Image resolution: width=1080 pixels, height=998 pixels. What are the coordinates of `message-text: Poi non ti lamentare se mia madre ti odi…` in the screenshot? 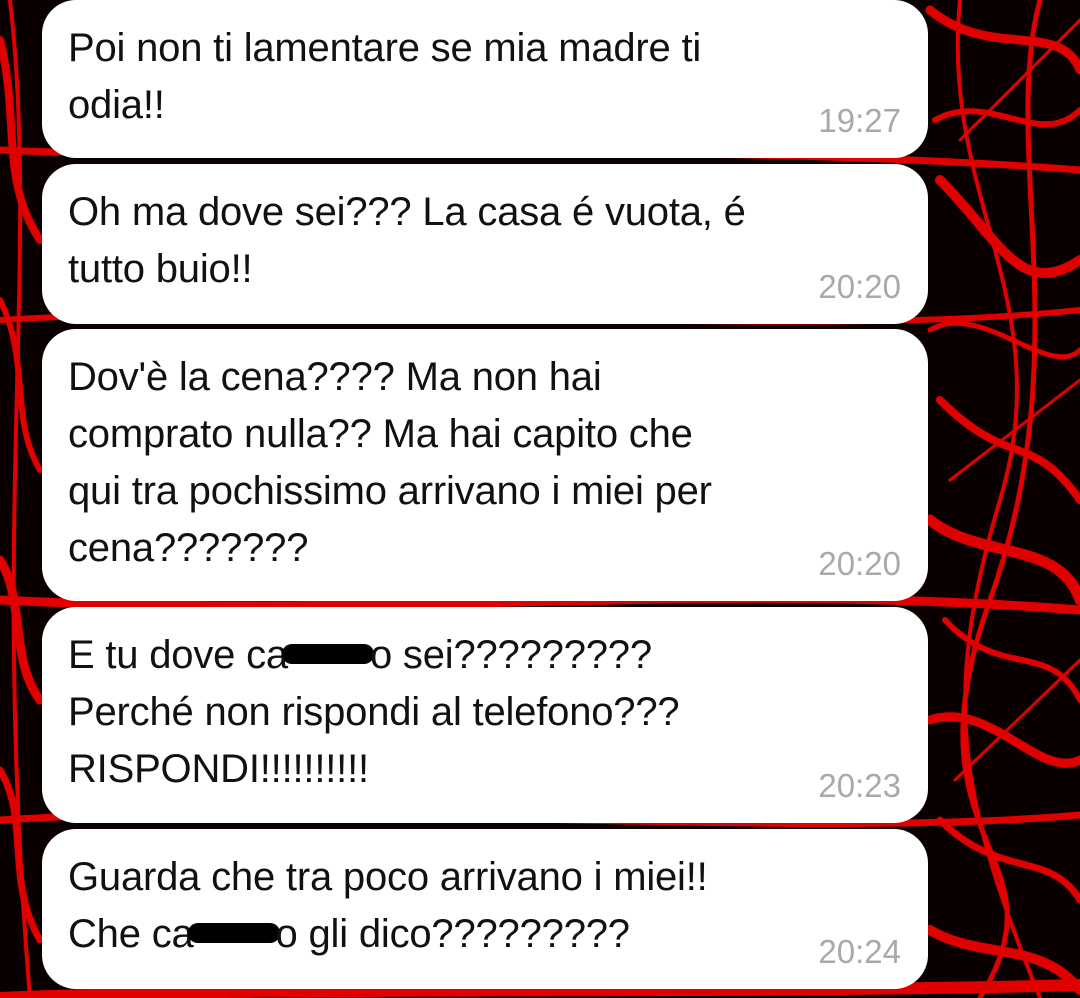 It's located at (385, 76).